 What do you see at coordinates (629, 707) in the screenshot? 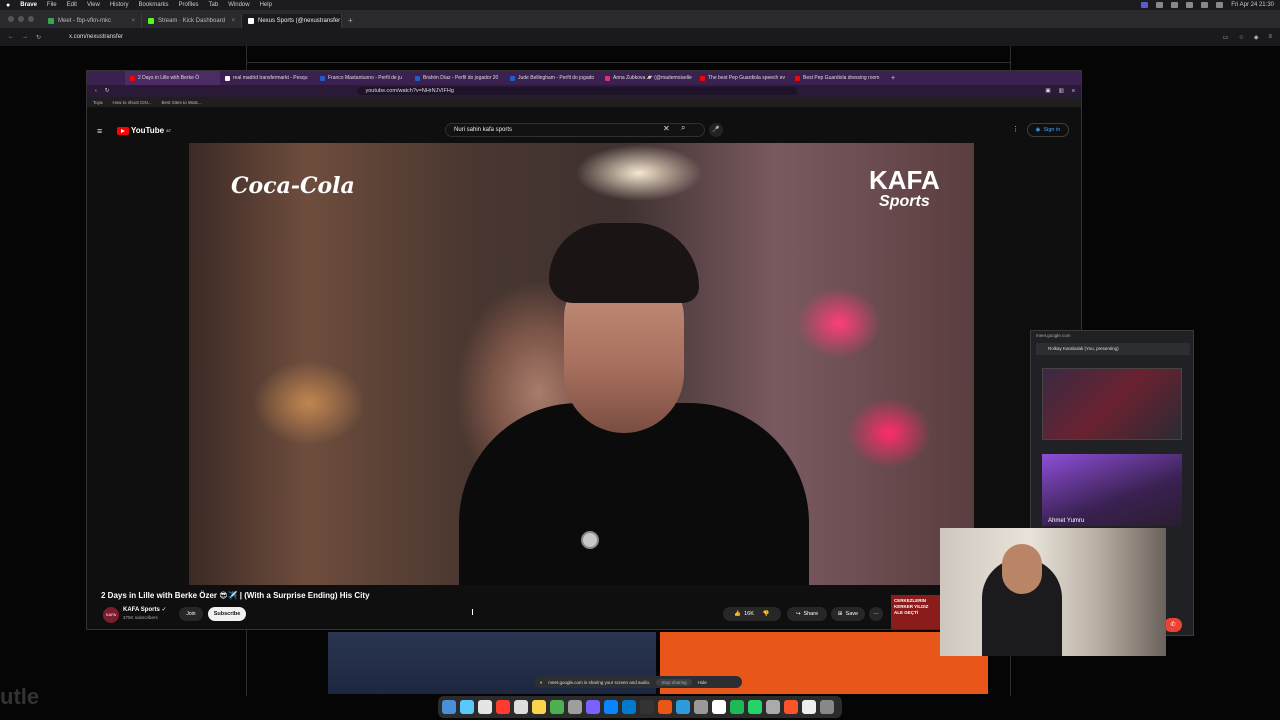
I see `vscode-icon` at bounding box center [629, 707].